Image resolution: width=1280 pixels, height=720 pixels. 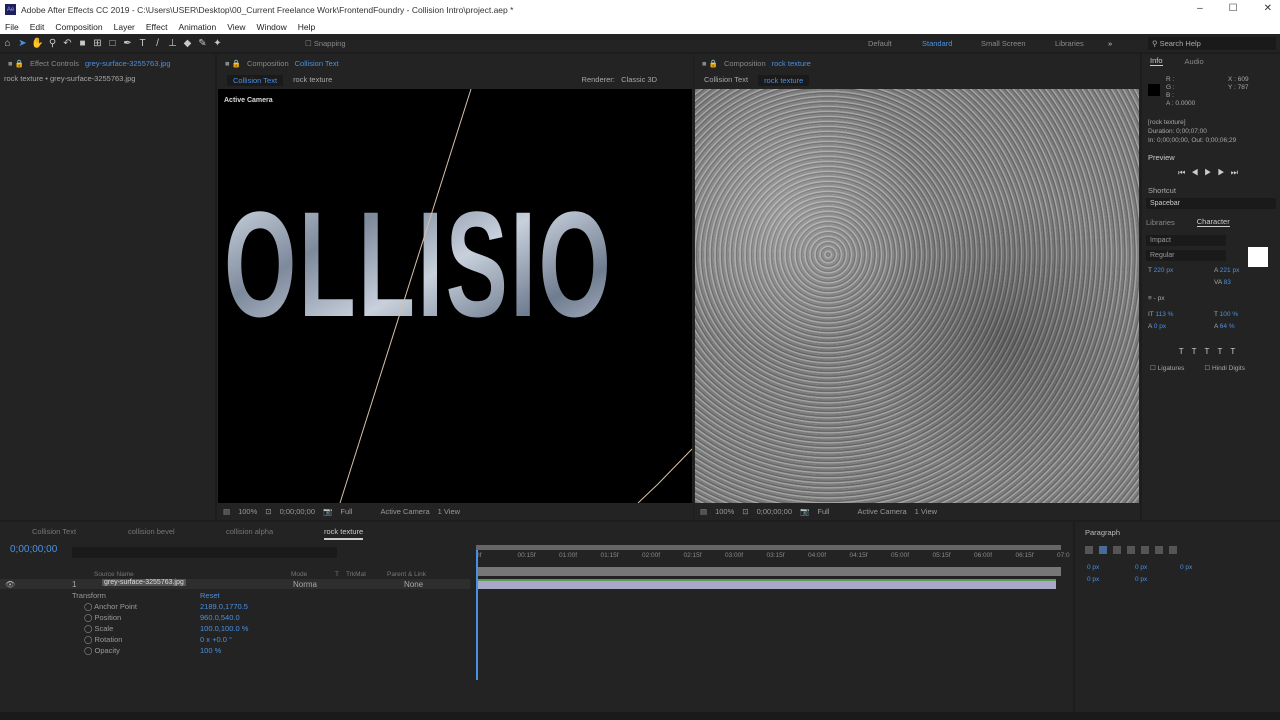 What do you see at coordinates (249, 531) in the screenshot?
I see `timeline-tab-collision-alpha: collision alpha` at bounding box center [249, 531].